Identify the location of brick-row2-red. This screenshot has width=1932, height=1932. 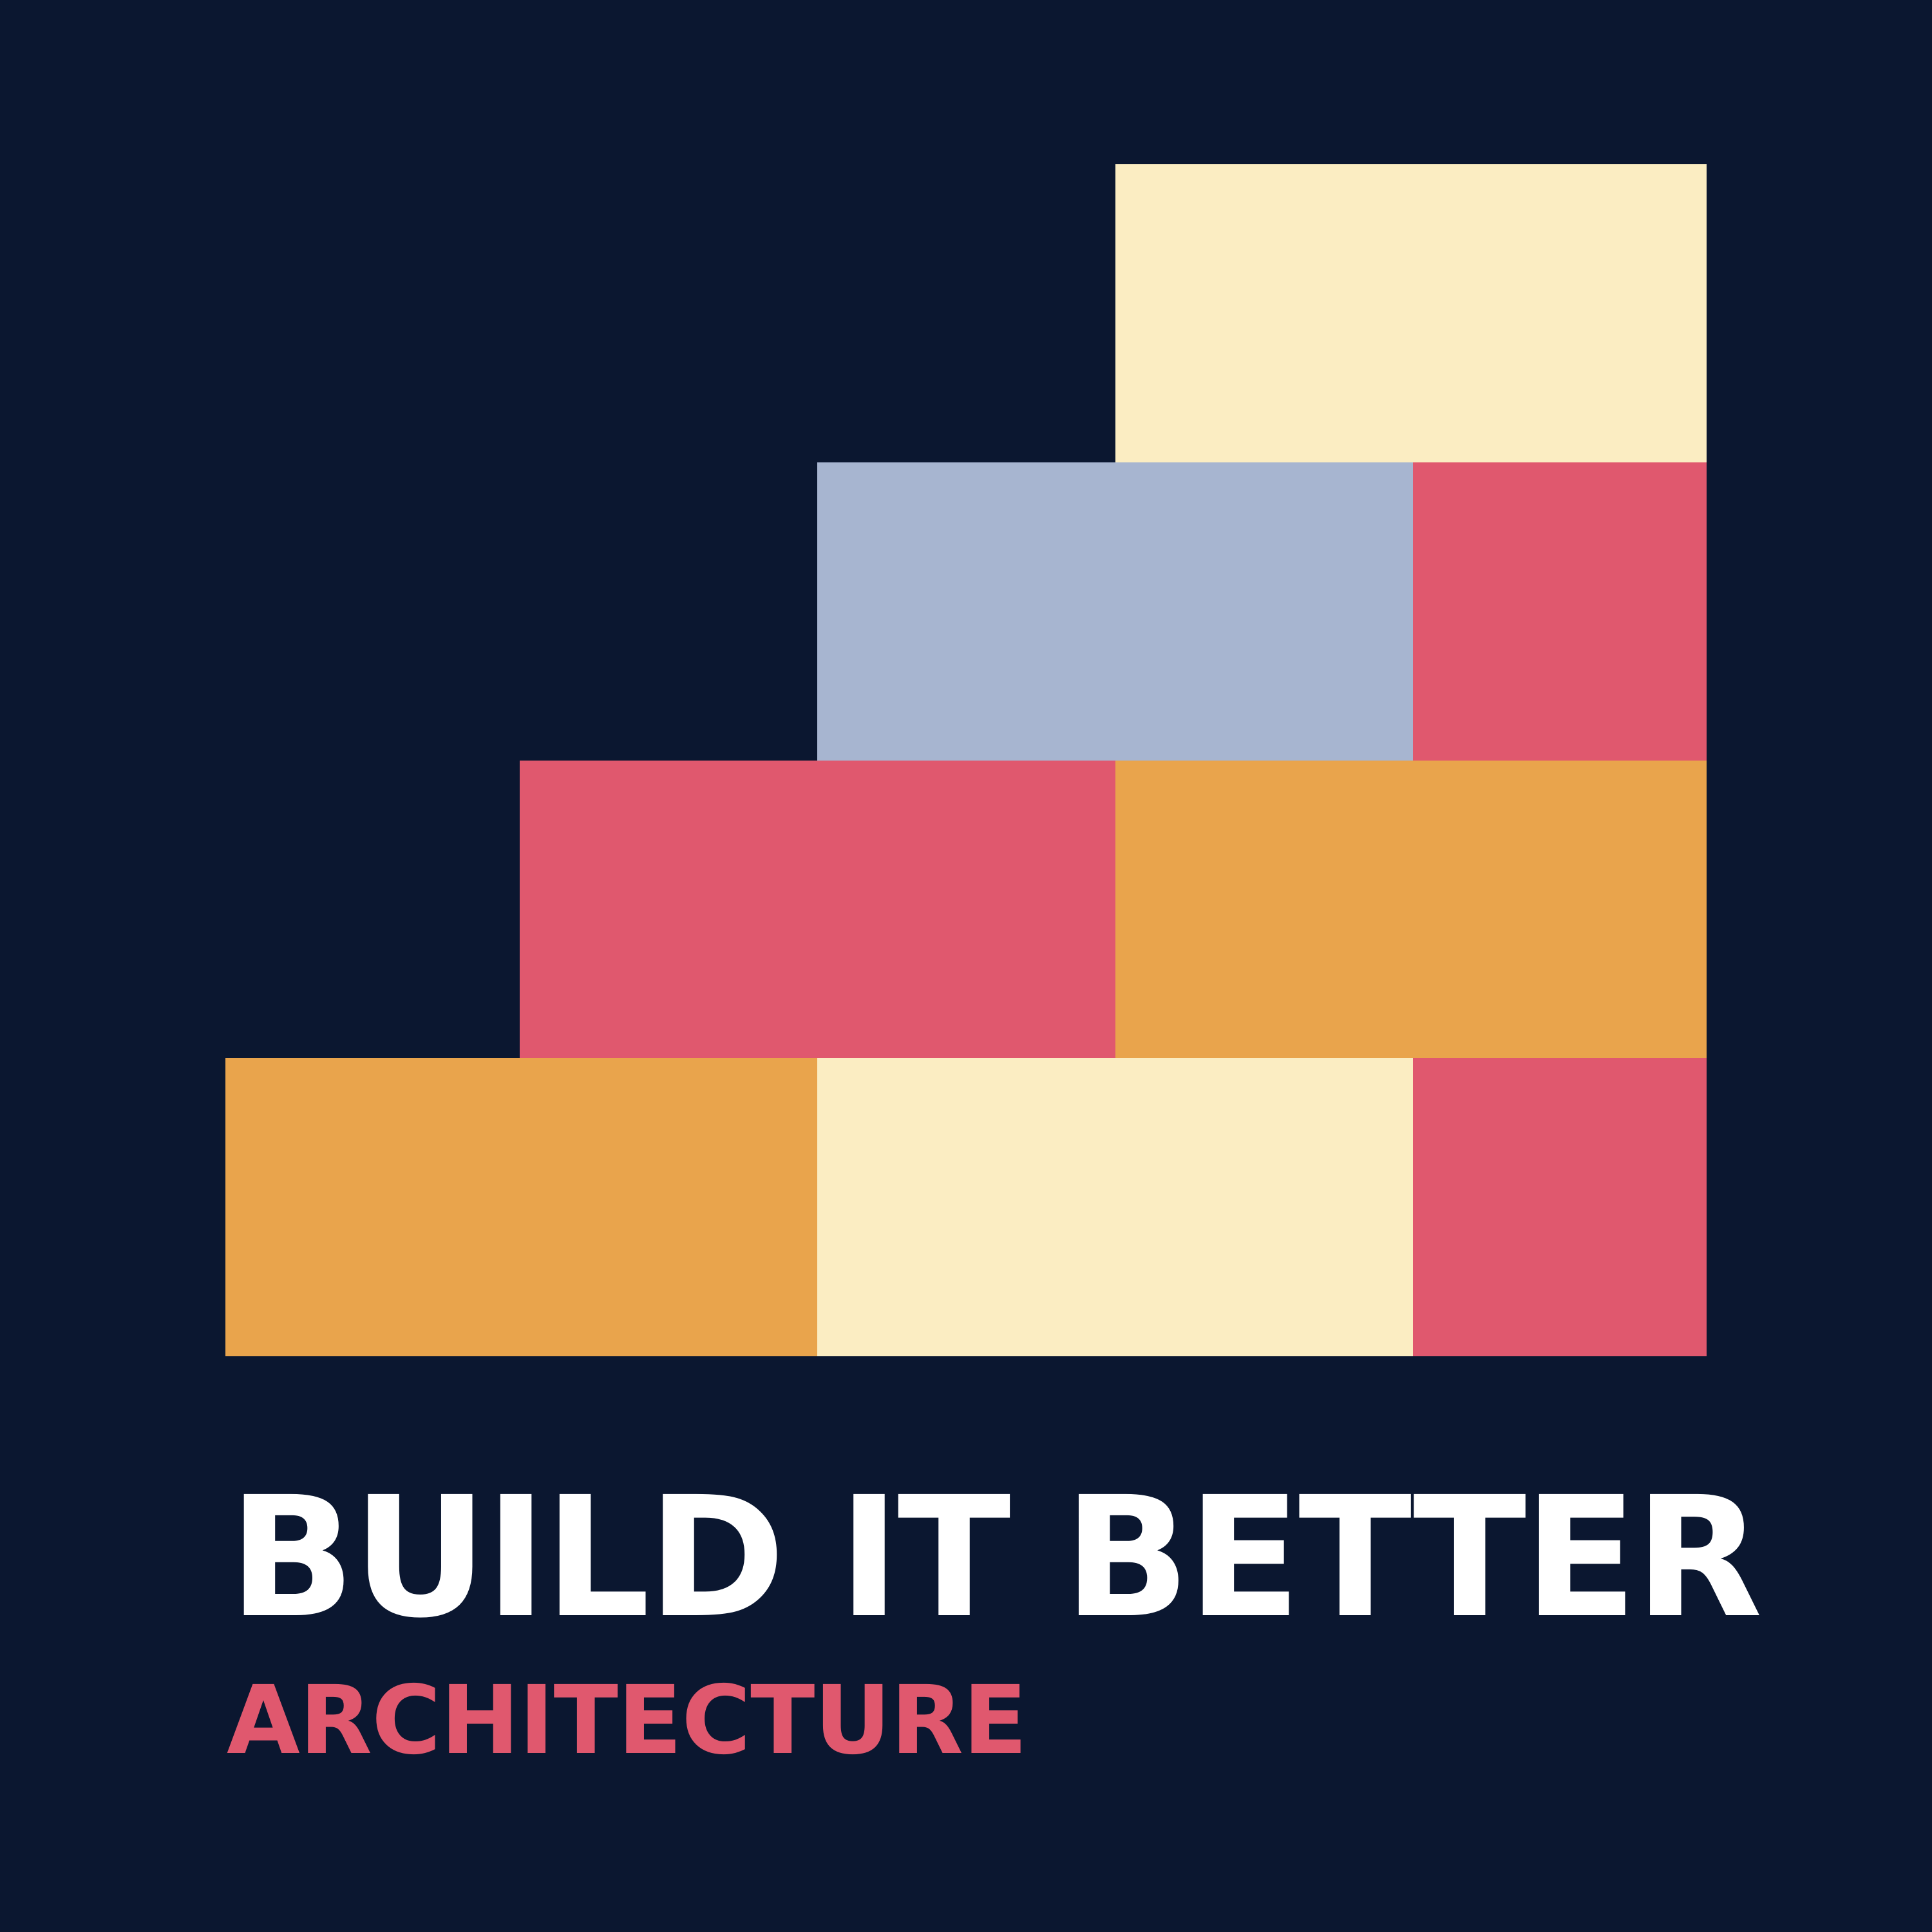
(1560, 611).